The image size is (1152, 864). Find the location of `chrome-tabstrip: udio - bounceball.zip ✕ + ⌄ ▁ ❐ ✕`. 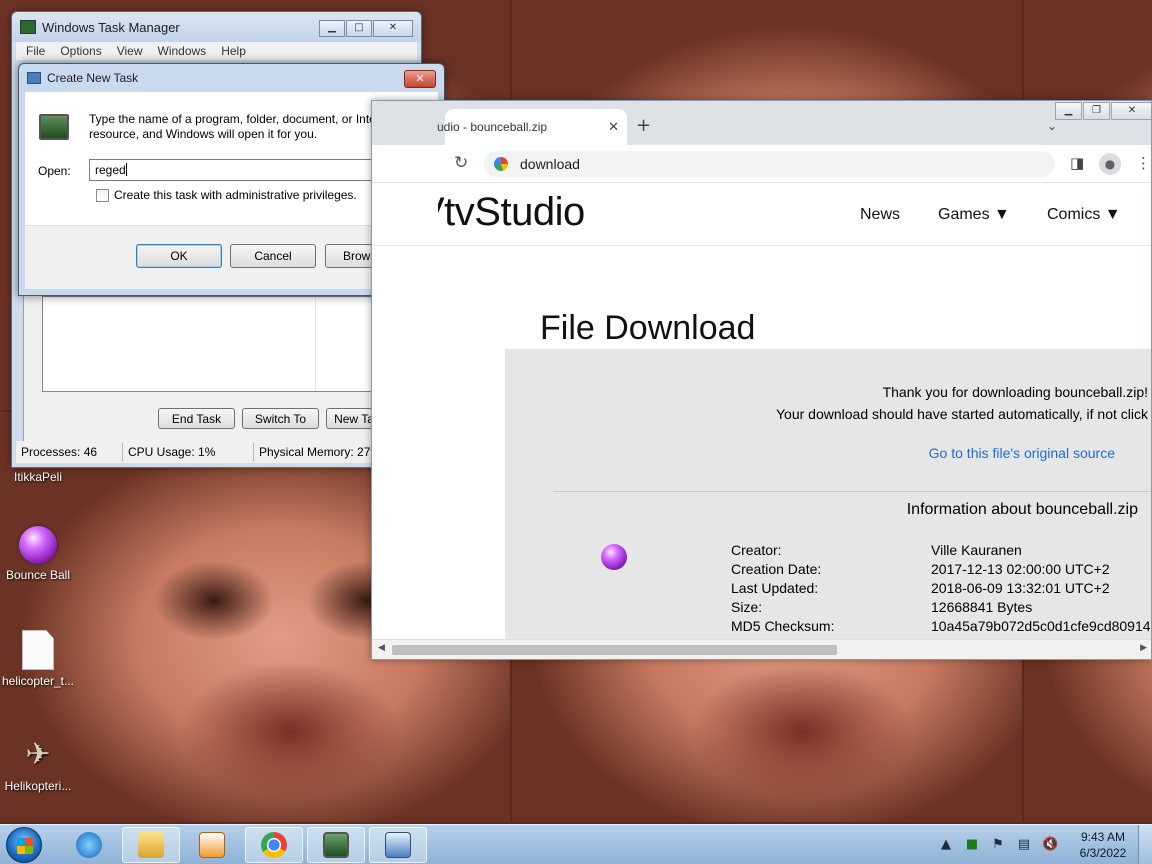

chrome-tabstrip: udio - bounceball.zip ✕ + ⌄ ▁ ❐ ✕ is located at coordinates (761, 123).